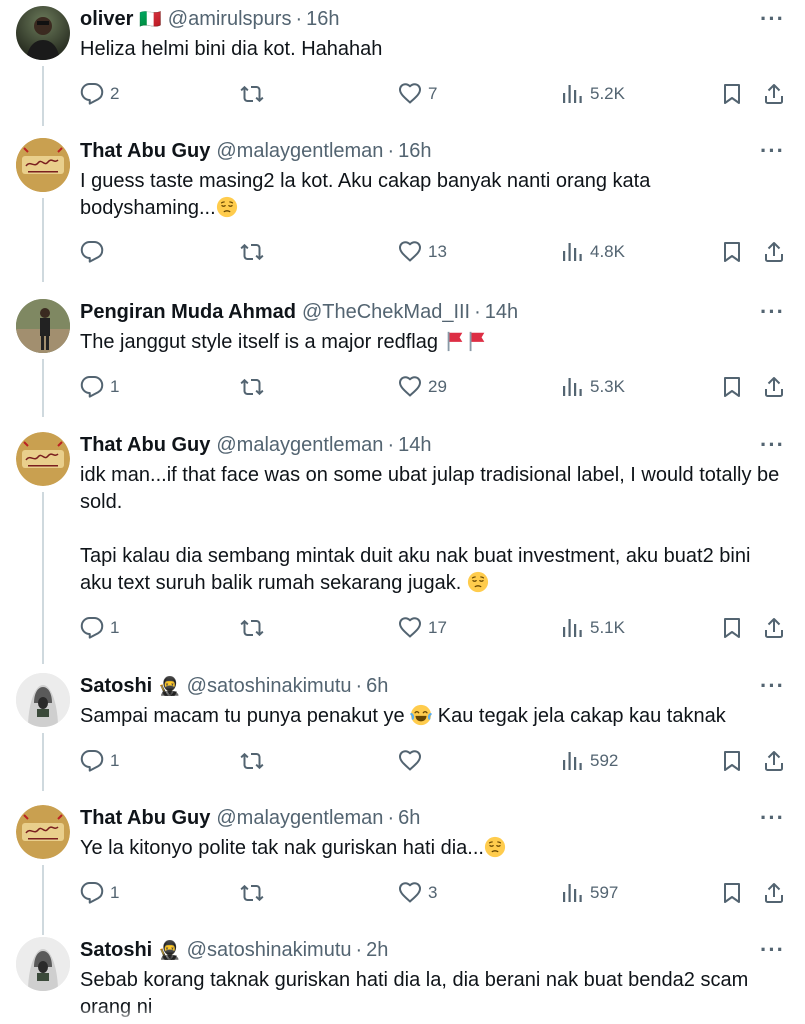 The width and height of the screenshot is (805, 1024). Describe the element at coordinates (188, 312) in the screenshot. I see `display-name: Pengiran Muda Ahmad` at that location.